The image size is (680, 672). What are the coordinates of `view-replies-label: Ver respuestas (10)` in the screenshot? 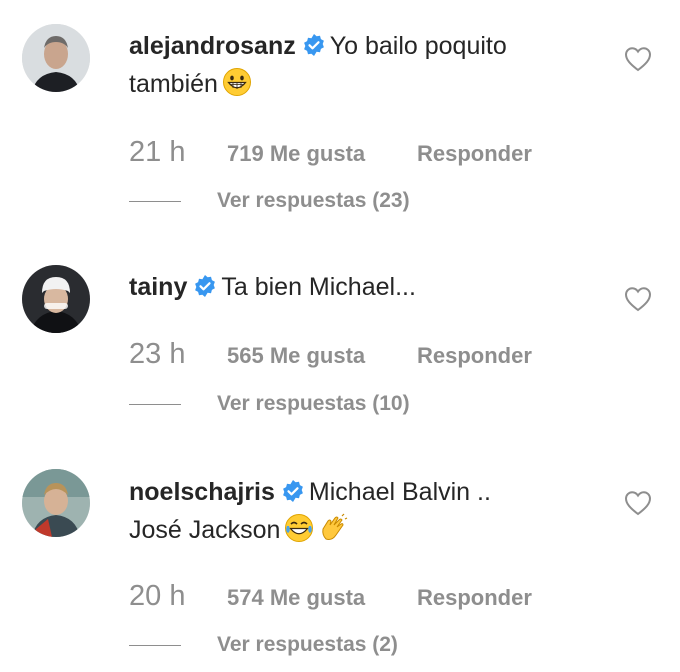 It's located at (313, 404).